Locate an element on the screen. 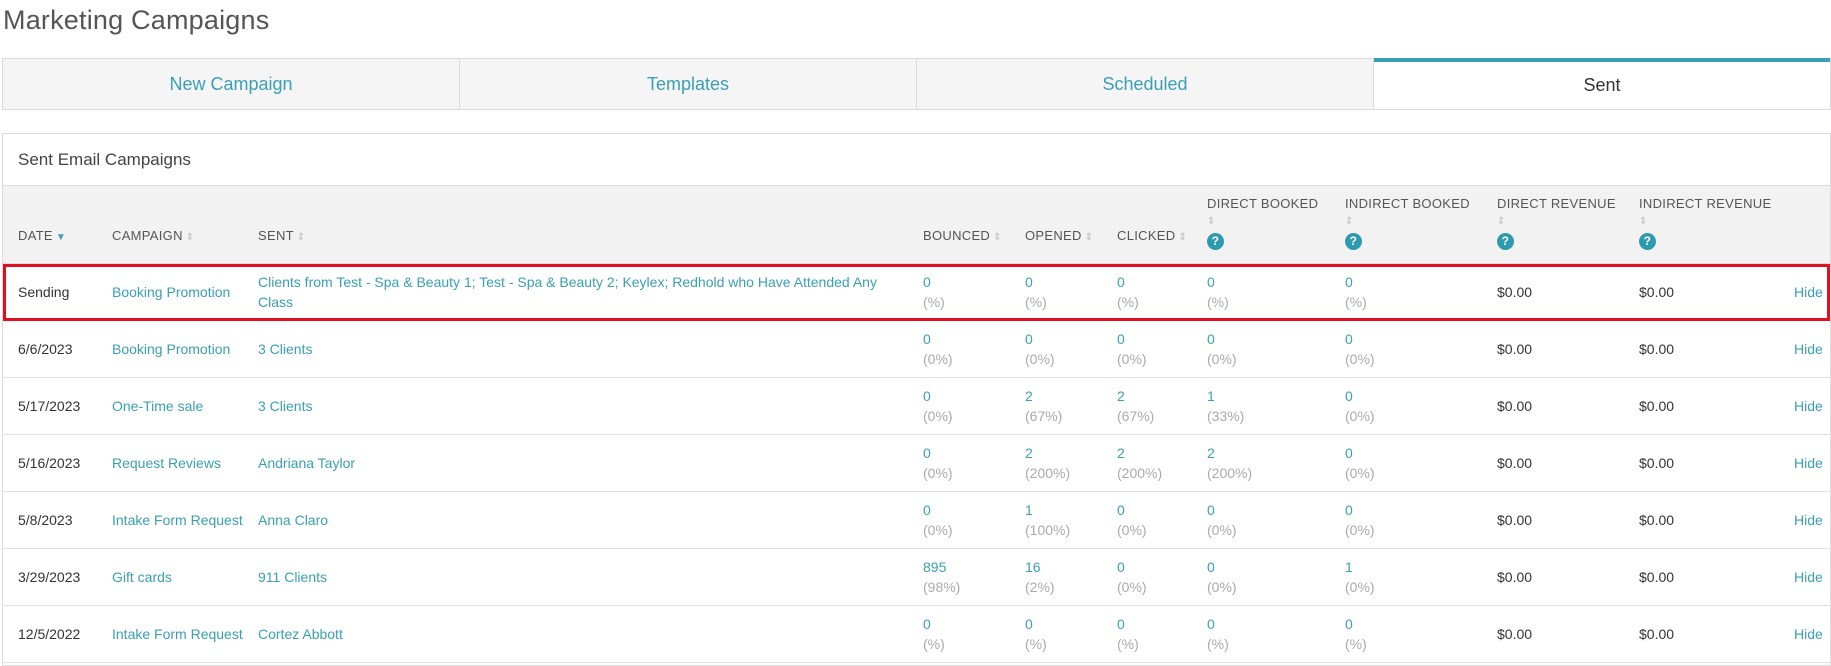 Image resolution: width=1831 pixels, height=666 pixels. sort-icon: ⇕ is located at coordinates (1349, 221).